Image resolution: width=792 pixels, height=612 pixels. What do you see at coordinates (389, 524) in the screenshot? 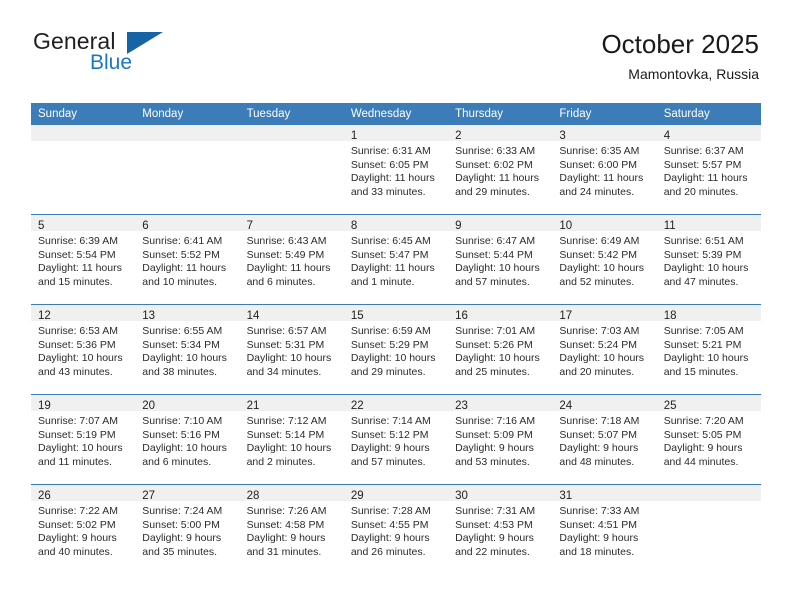
I see `sunset-time: Sunset: 4:55 PM` at bounding box center [389, 524].